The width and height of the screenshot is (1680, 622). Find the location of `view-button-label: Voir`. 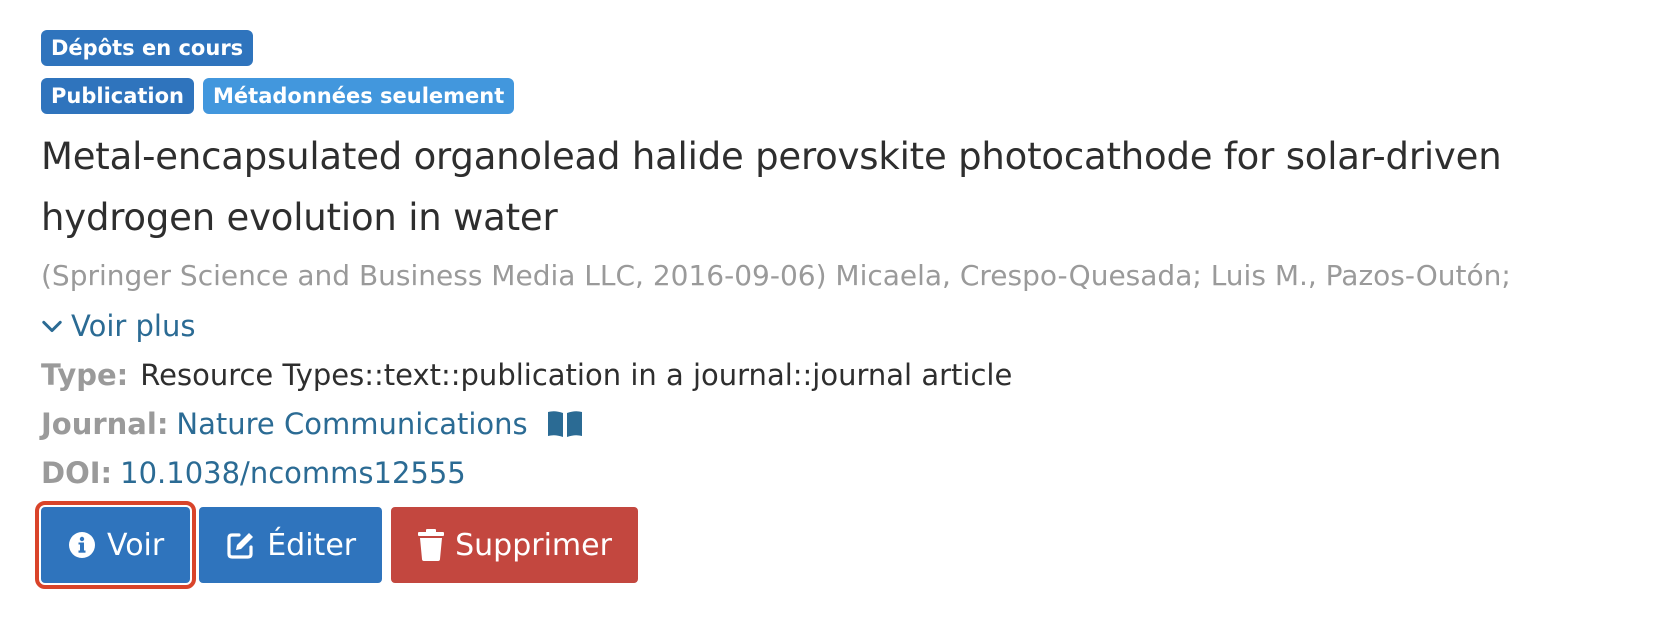

view-button-label: Voir is located at coordinates (136, 545).